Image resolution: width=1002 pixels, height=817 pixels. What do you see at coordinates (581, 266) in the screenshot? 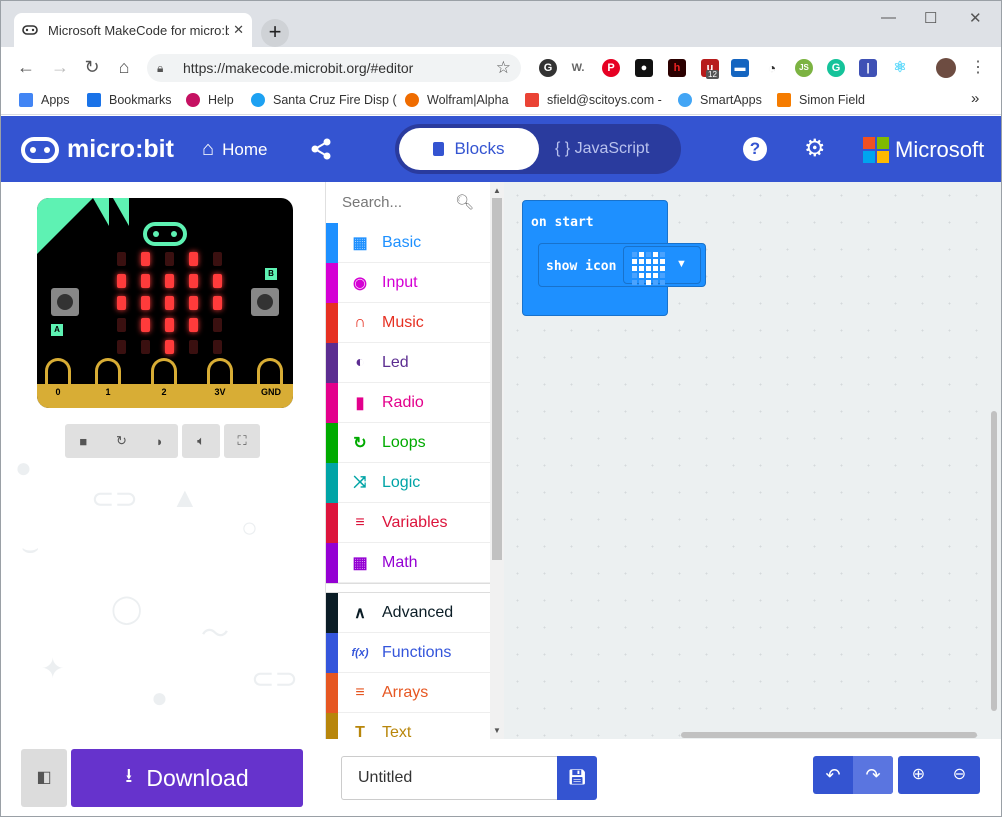
I see `show-icon-label: show icon` at bounding box center [581, 266].